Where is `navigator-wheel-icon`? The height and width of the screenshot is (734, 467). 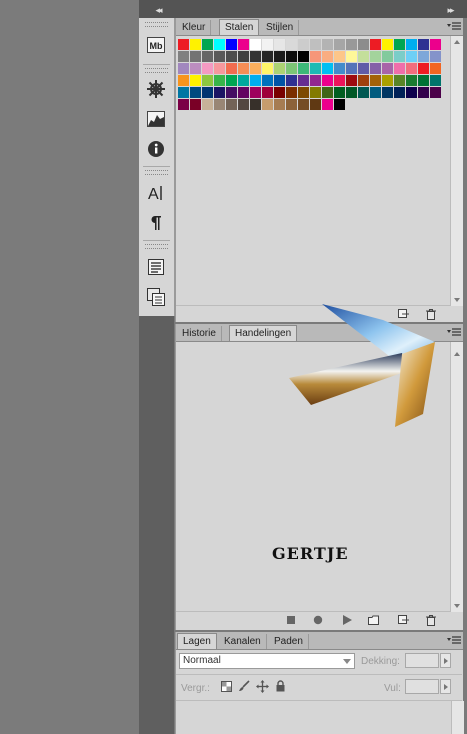
navigator-wheel-icon is located at coordinates (156, 89).